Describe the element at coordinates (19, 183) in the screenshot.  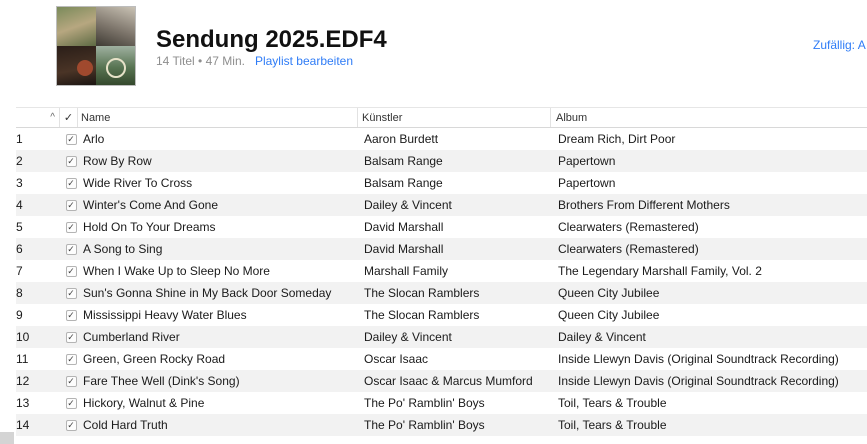
I see `track-number: 3` at that location.